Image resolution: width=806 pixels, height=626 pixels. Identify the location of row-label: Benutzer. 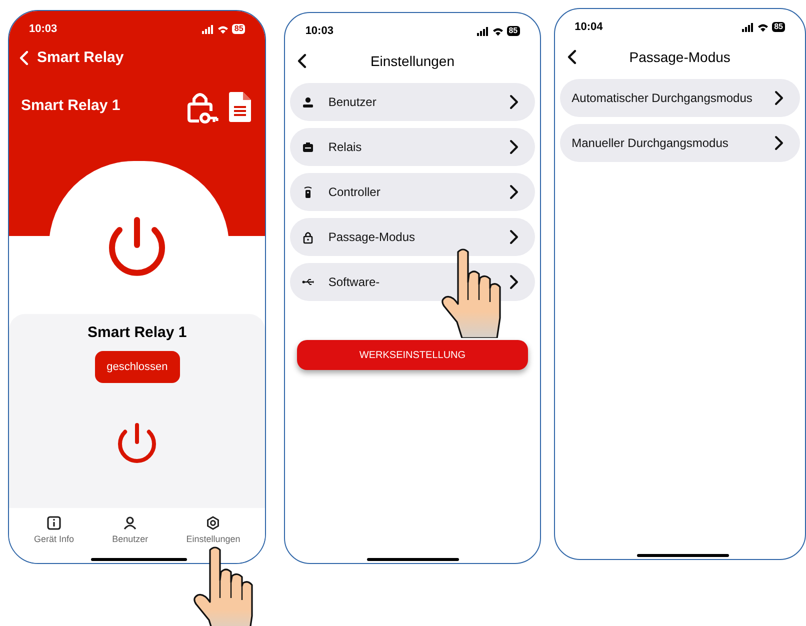
(353, 102).